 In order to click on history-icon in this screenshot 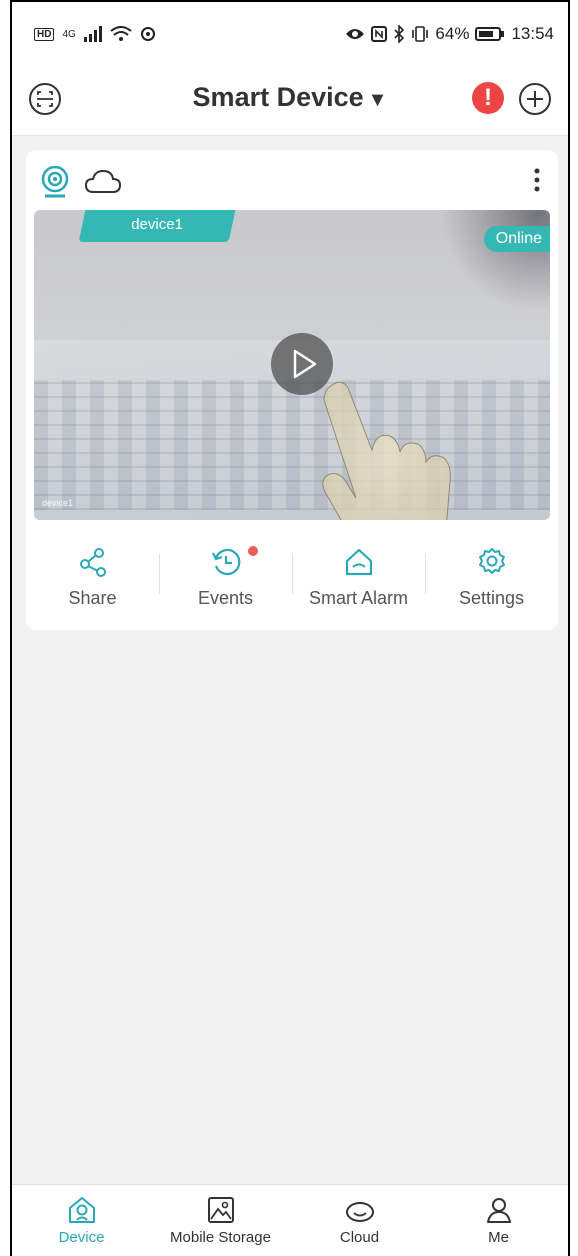, I will do `click(225, 562)`.